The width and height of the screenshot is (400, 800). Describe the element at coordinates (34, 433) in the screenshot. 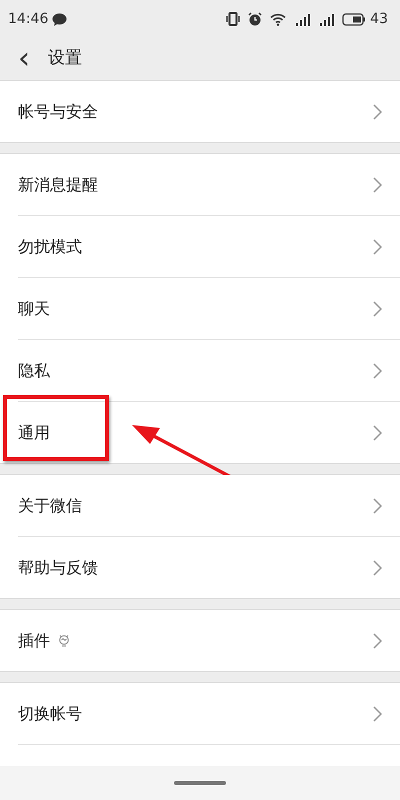

I see `item-label: 通用` at that location.